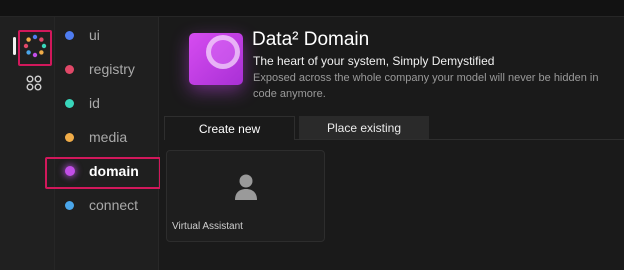  Describe the element at coordinates (69, 137) in the screenshot. I see `media-dot-icon` at that location.